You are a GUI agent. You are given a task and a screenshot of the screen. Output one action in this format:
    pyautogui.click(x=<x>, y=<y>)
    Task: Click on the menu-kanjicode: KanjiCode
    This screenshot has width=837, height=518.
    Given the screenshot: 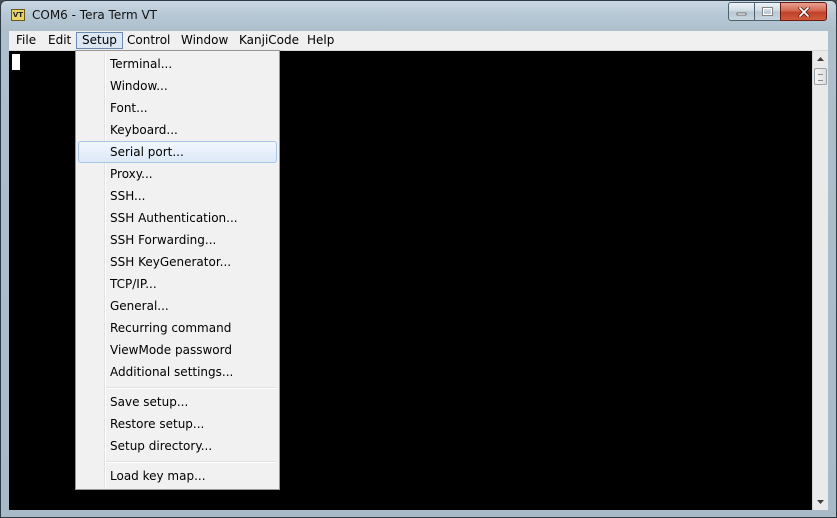 What is the action you would take?
    pyautogui.click(x=269, y=40)
    